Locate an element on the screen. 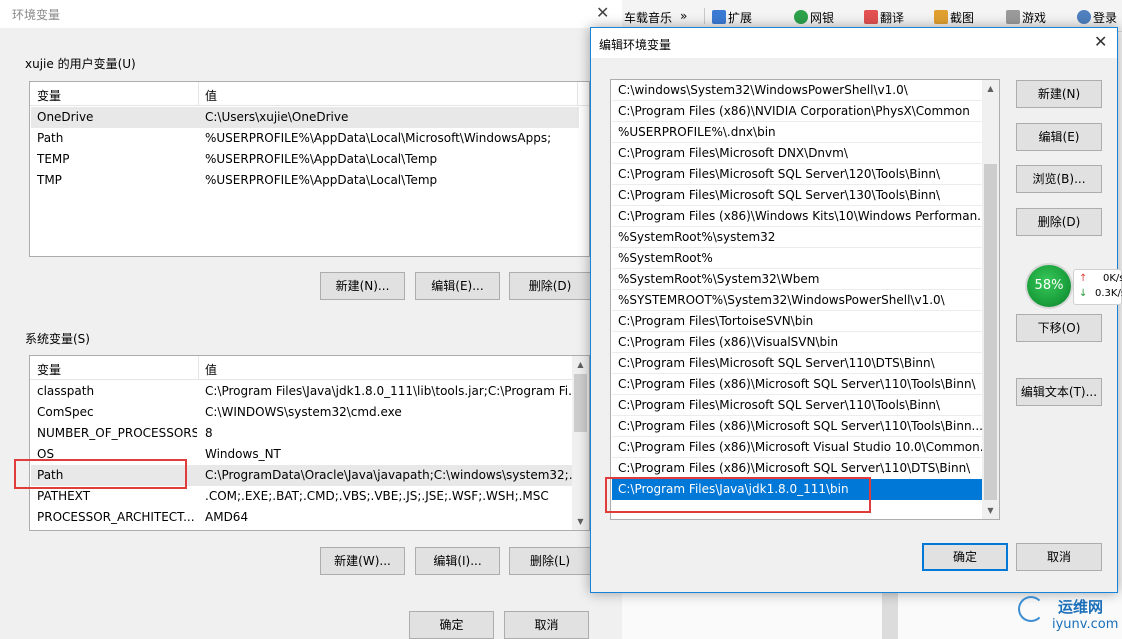 The width and height of the screenshot is (1122, 639). edit-move-down-button: 下移(O) is located at coordinates (1059, 328).